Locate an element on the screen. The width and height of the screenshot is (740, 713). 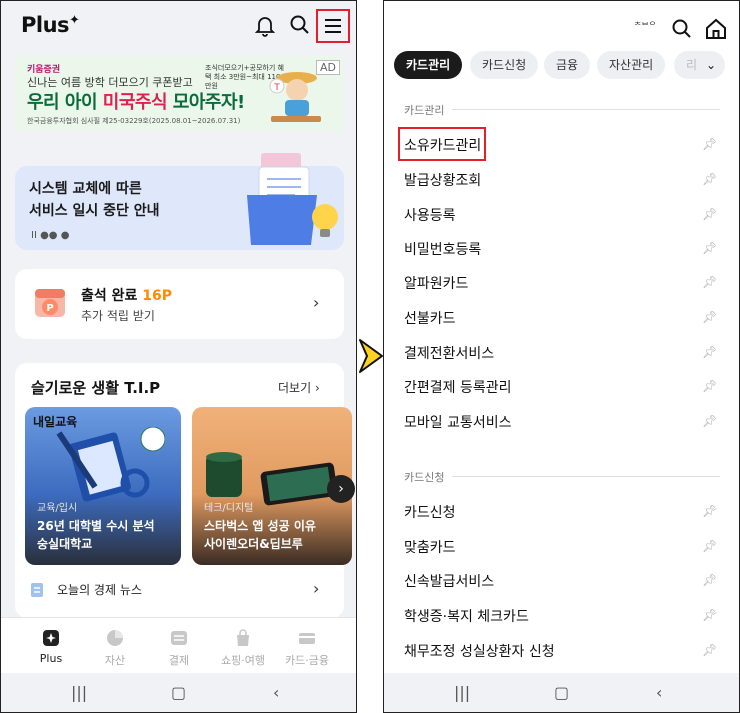
ad-headline: 우리 아이 미국주식 모아주자! is located at coordinates (136, 102).